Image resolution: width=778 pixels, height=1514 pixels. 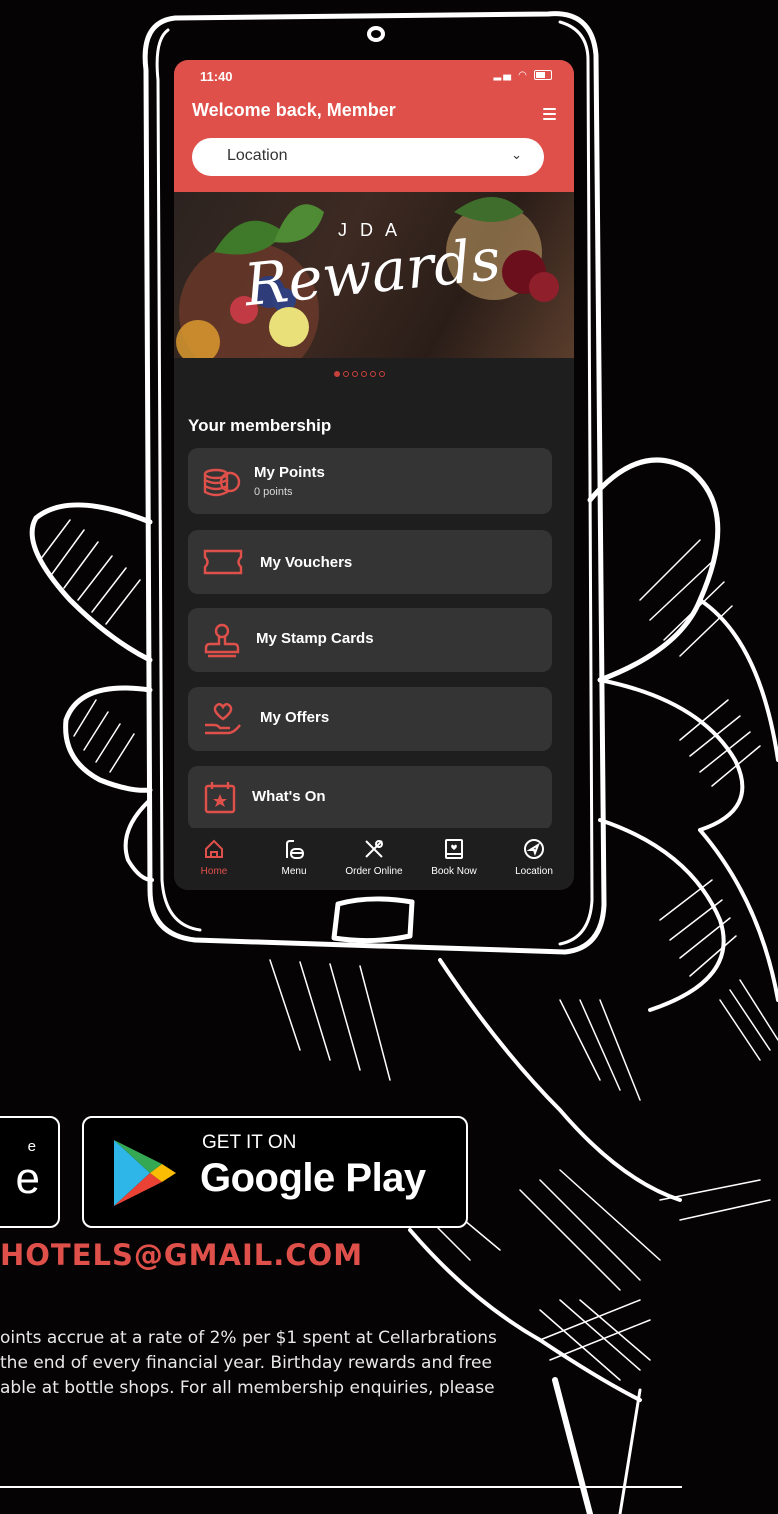 What do you see at coordinates (220, 798) in the screenshot?
I see `calendar-star-icon` at bounding box center [220, 798].